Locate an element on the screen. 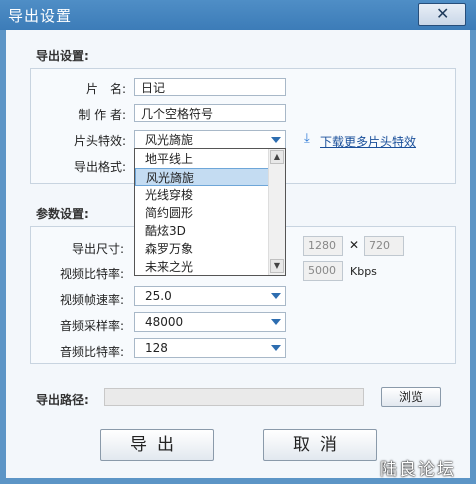  intro-effect-dropdown-list: 地平线上 风光旖旎 光线穿梭 简约圆形 酷炫3D 森罗万象 未来之光 ▲ ▼ is located at coordinates (210, 212).